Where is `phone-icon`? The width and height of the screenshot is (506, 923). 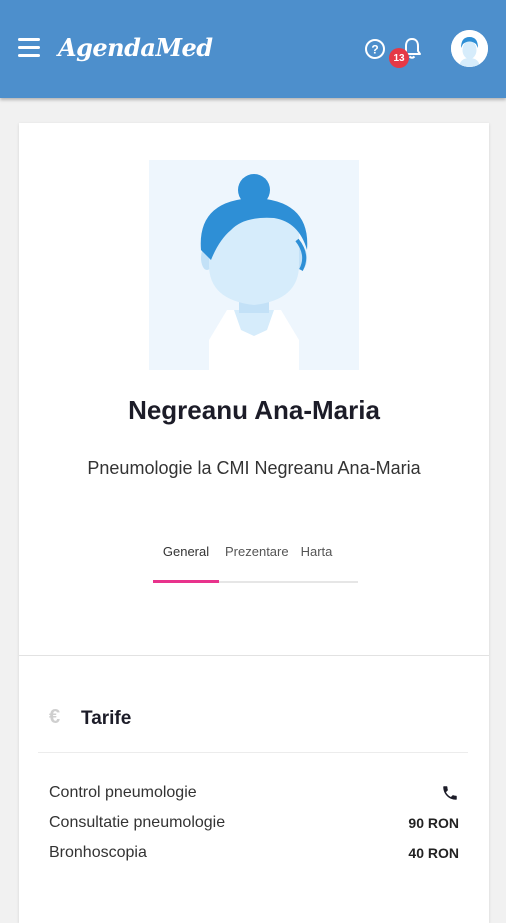
phone-icon is located at coordinates (450, 793).